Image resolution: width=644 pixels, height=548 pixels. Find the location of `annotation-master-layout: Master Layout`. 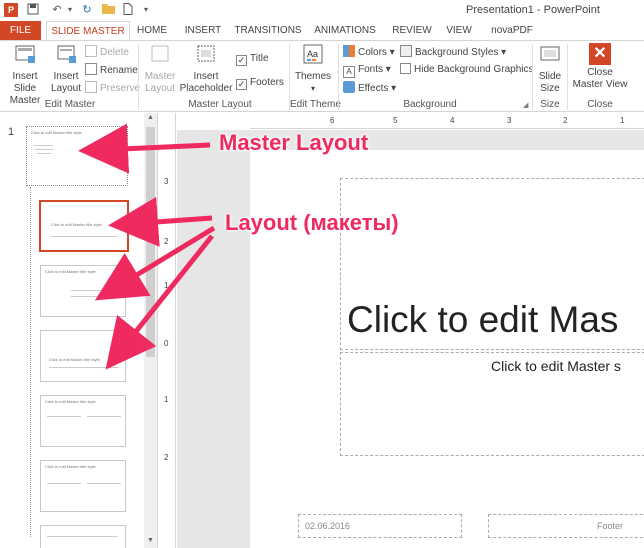

annotation-master-layout: Master Layout is located at coordinates (294, 142).